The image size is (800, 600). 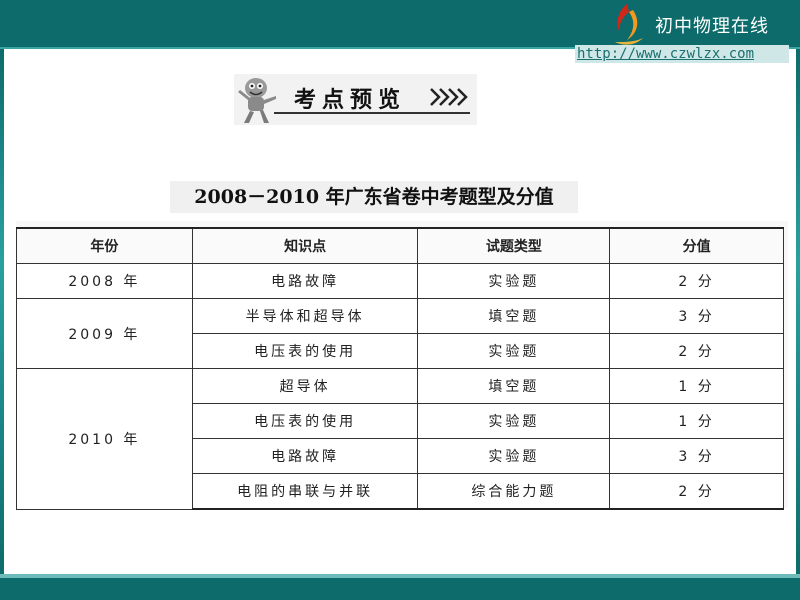 I want to click on table-header-row: 年份 知识点 试题类型 分值, so click(x=400, y=245).